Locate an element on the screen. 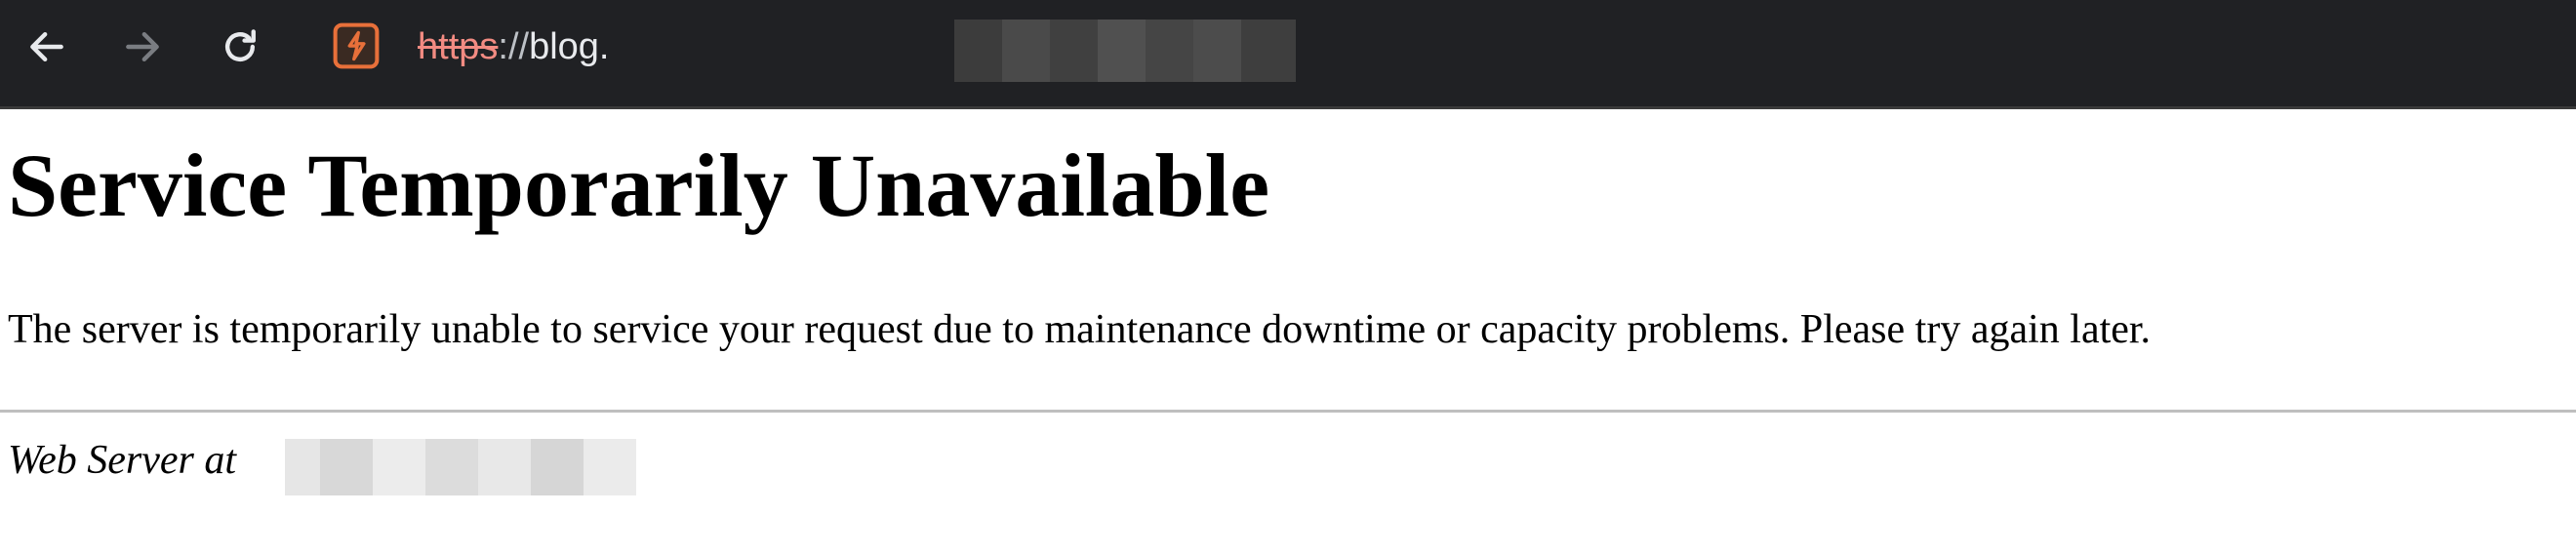  redacted-url-region is located at coordinates (1125, 51).